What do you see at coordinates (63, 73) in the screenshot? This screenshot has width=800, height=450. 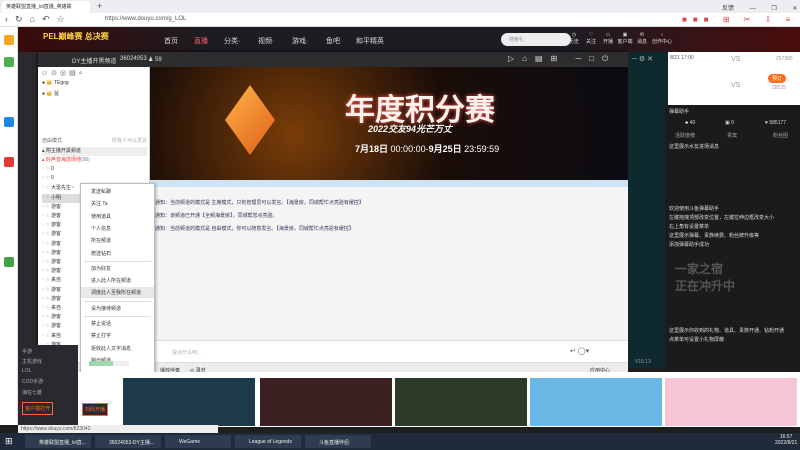 I see `panel-tabs: ☺⊙◎▤⌕` at bounding box center [63, 73].